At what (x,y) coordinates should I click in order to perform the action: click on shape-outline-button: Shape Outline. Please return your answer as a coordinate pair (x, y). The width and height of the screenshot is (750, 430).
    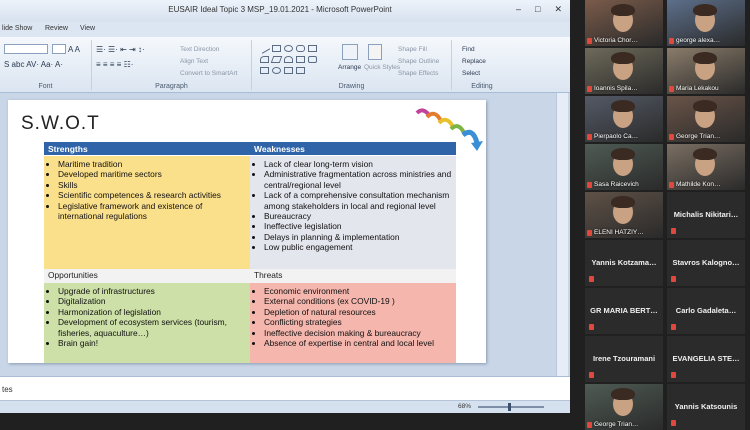
    Looking at the image, I should click on (418, 61).